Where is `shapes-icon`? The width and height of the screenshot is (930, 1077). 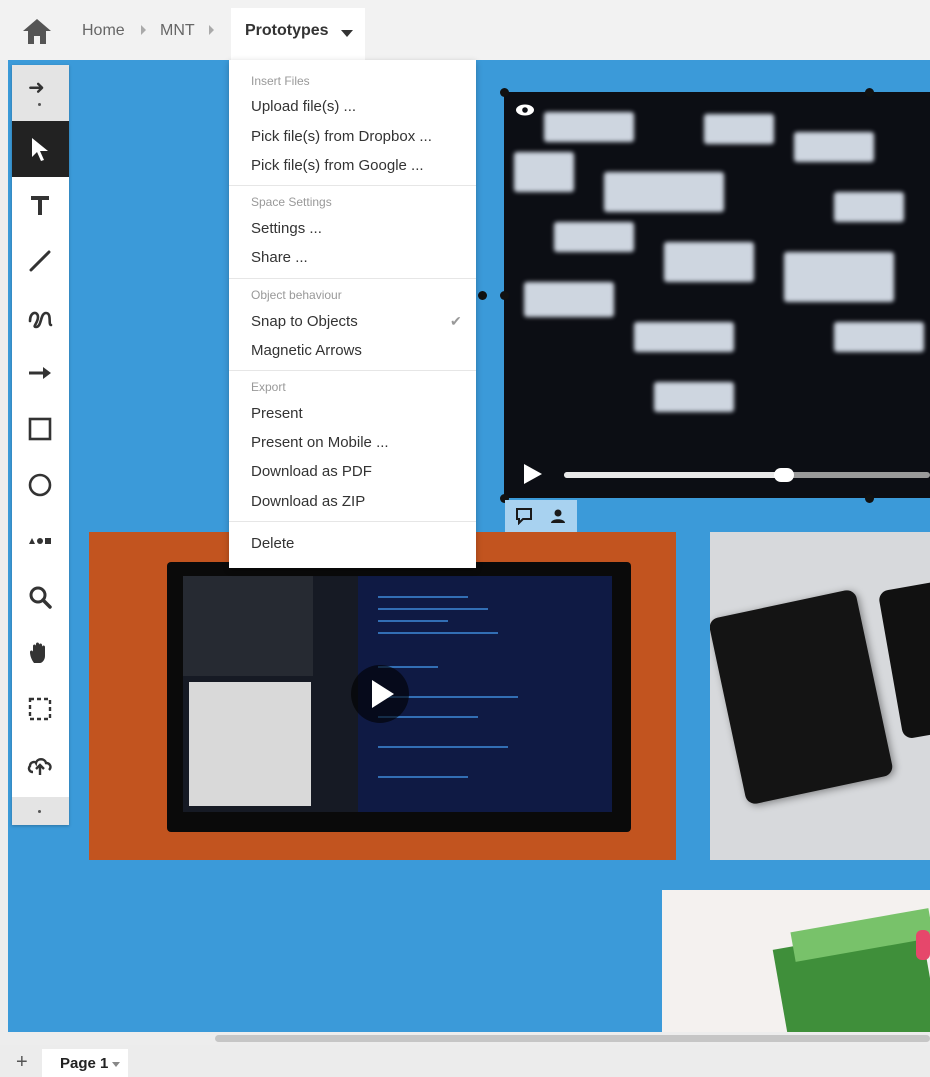
shapes-icon is located at coordinates (40, 541).